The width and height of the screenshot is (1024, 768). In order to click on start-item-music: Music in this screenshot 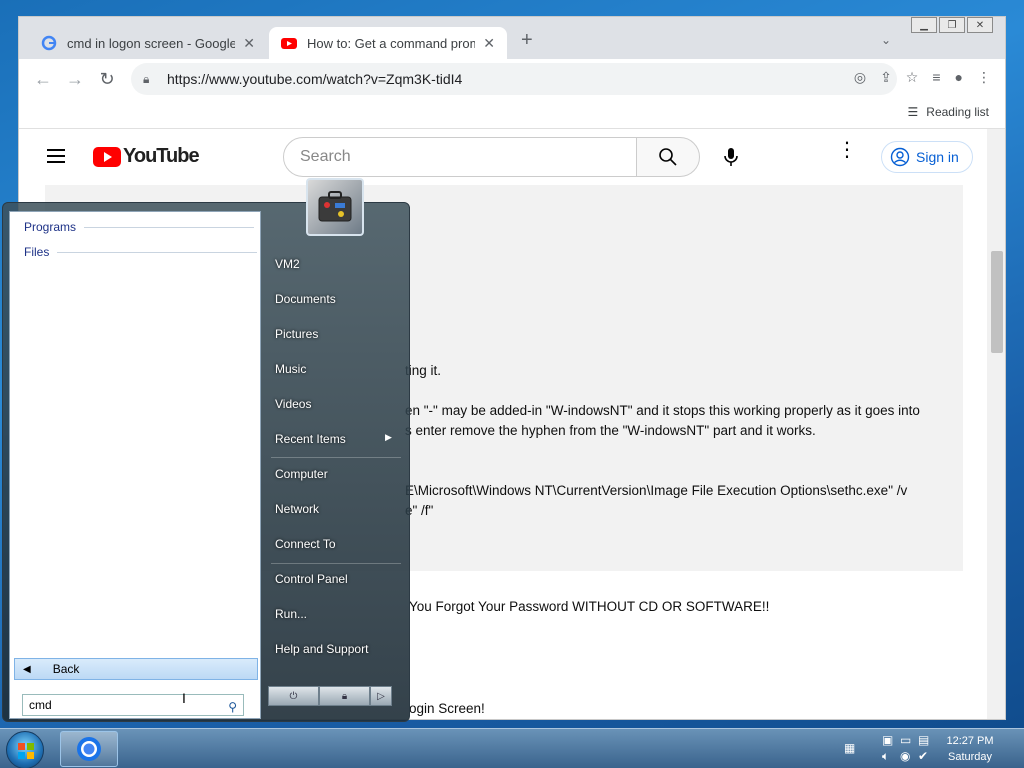, I will do `click(290, 369)`.